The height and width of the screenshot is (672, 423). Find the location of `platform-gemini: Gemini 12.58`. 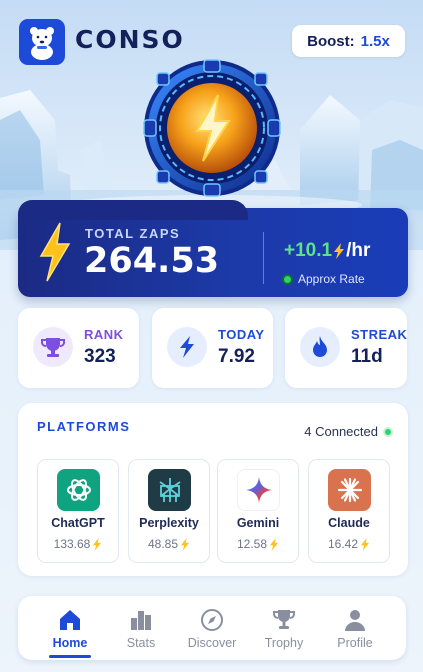

platform-gemini: Gemini 12.58 is located at coordinates (258, 511).